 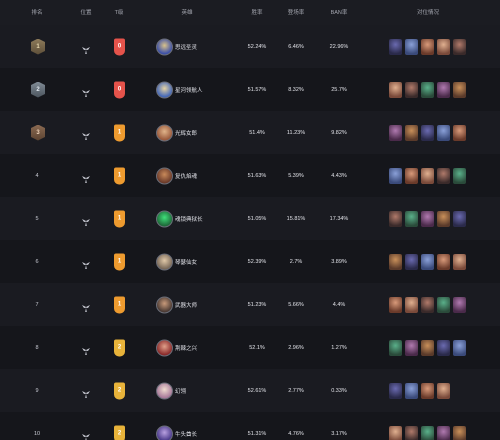 What do you see at coordinates (189, 90) in the screenshot?
I see `hero-name: 星河领航人` at bounding box center [189, 90].